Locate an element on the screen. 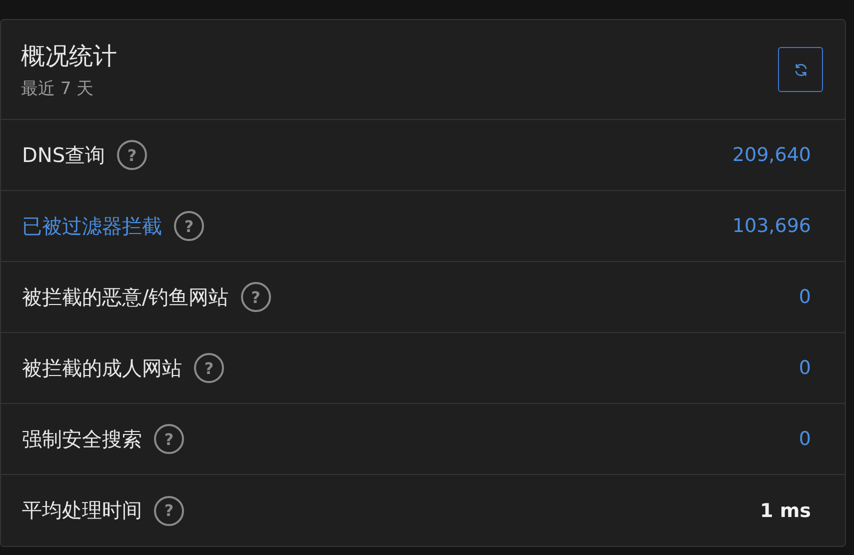 The height and width of the screenshot is (555, 854). stat-link: 已被过滤器拦截 is located at coordinates (92, 226).